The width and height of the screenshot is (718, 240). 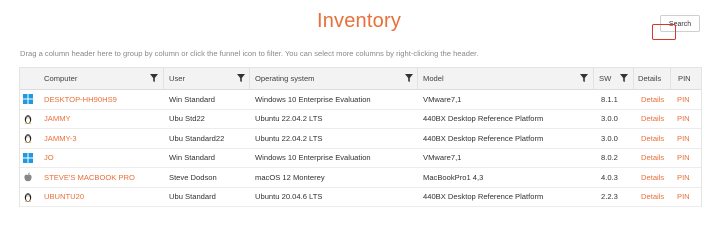 I want to click on computer-name-link: STEVE'S MACBOOK PRO, so click(x=103, y=177).